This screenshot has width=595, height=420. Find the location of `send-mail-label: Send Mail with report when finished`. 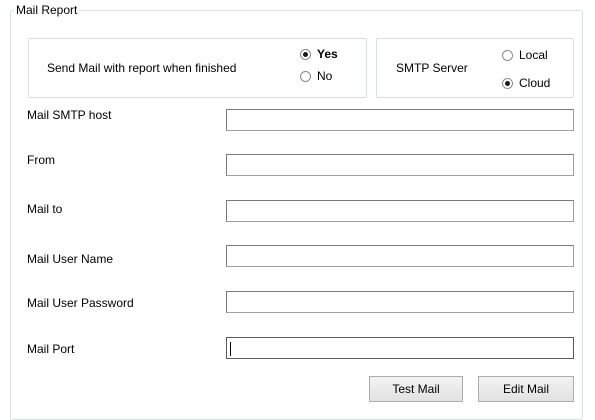

send-mail-label: Send Mail with report when finished is located at coordinates (142, 68).